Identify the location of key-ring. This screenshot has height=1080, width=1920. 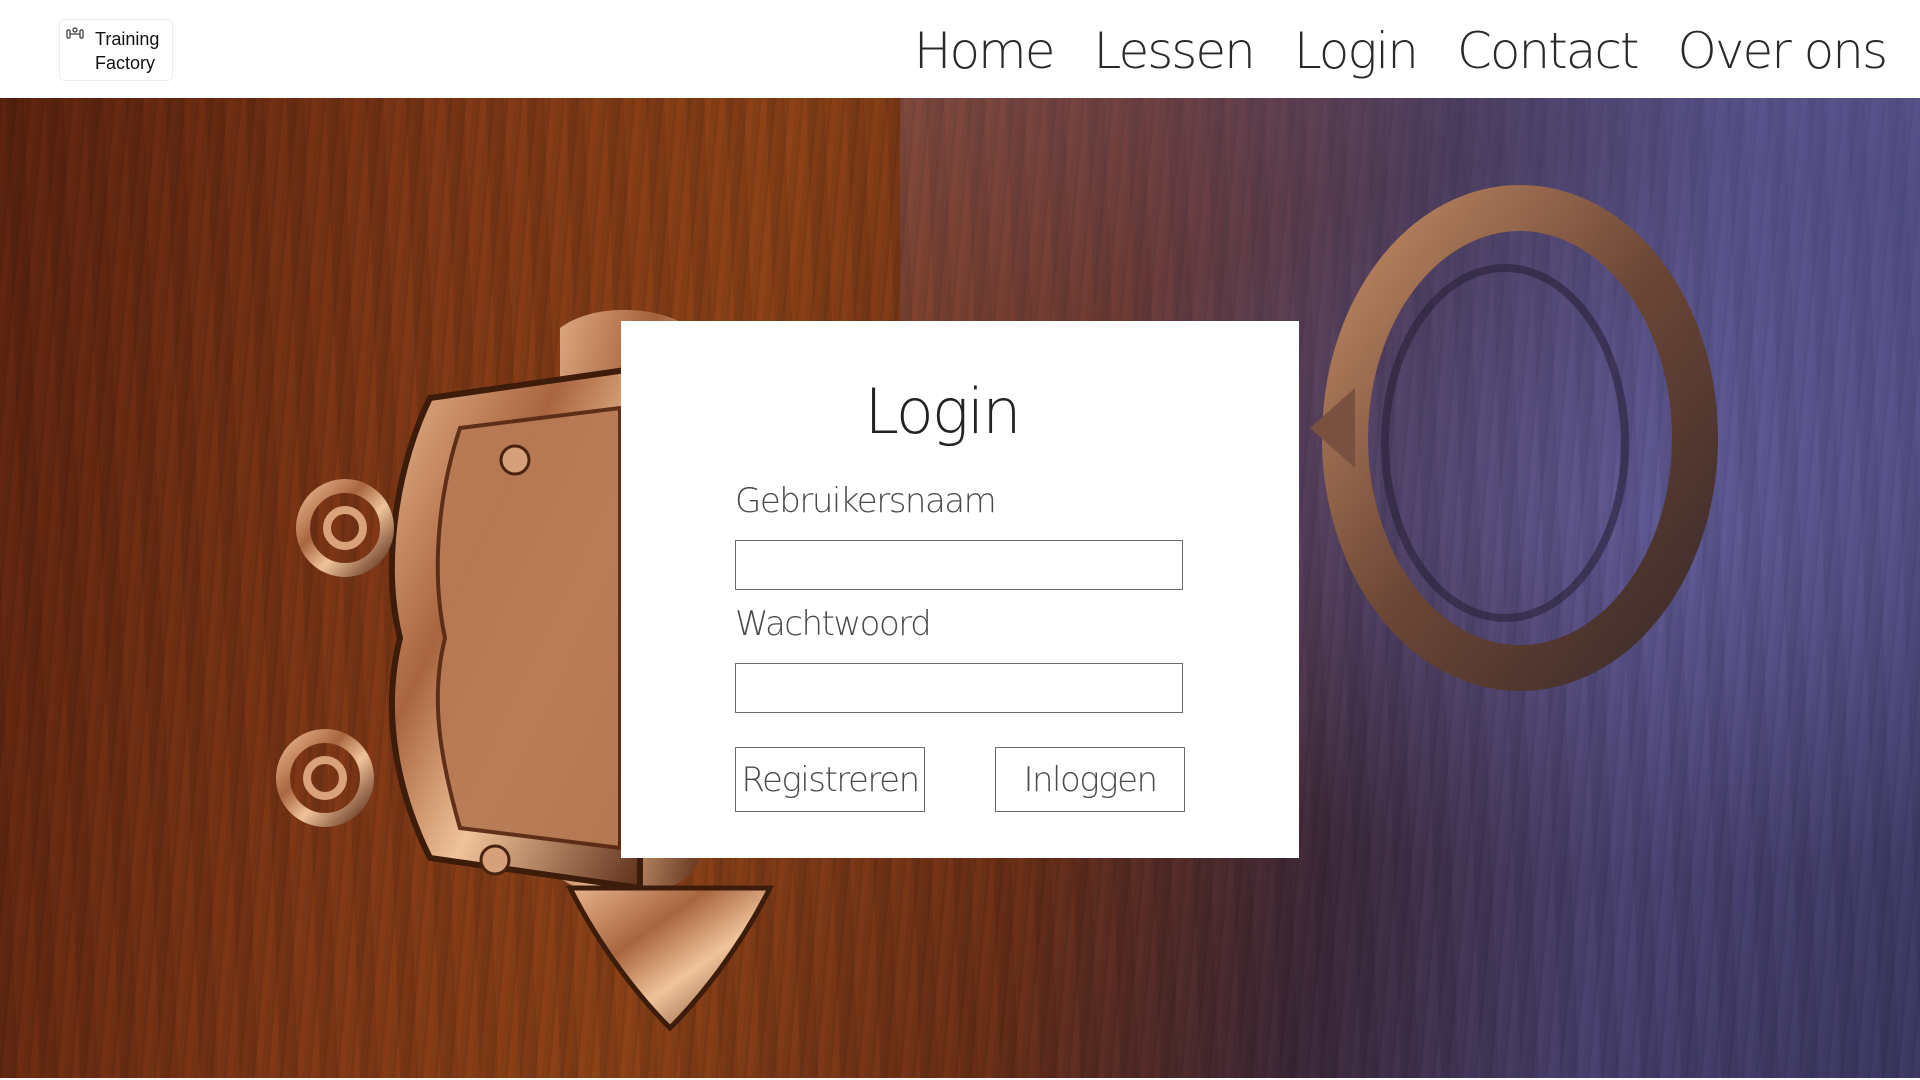
(1514, 438).